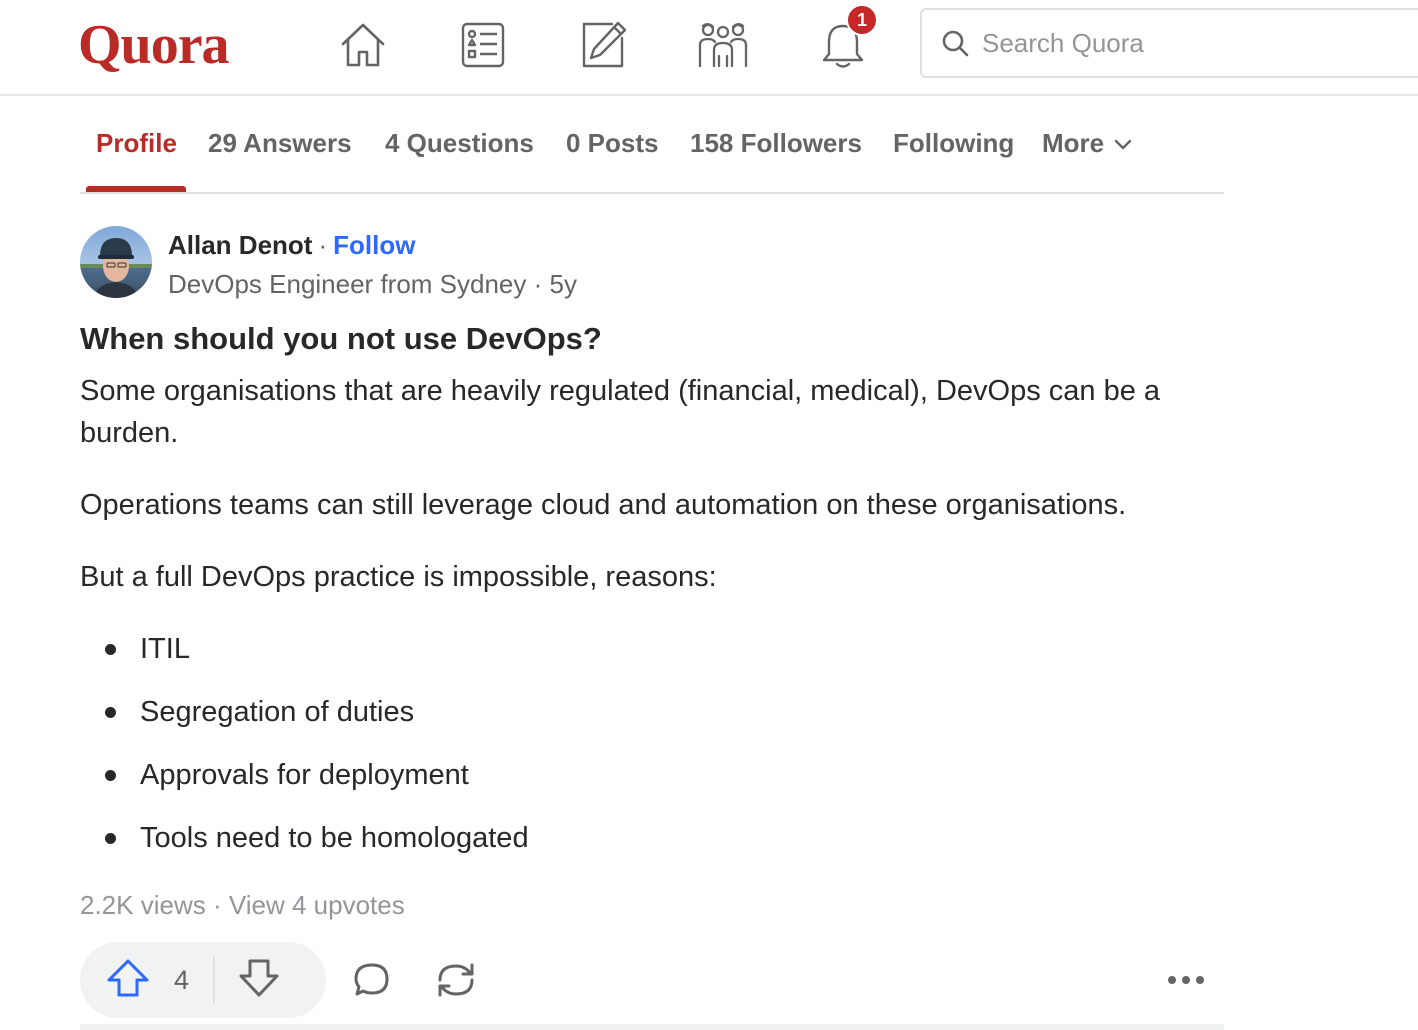 The width and height of the screenshot is (1418, 1030). I want to click on tab-more: More, so click(1087, 144).